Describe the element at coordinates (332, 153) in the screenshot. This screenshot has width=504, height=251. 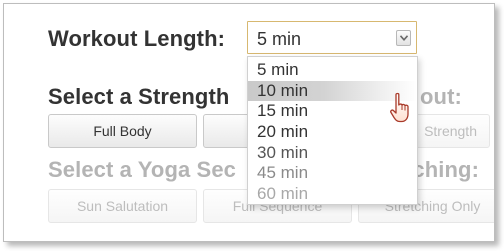
I see `option-30-min: 30 min` at that location.